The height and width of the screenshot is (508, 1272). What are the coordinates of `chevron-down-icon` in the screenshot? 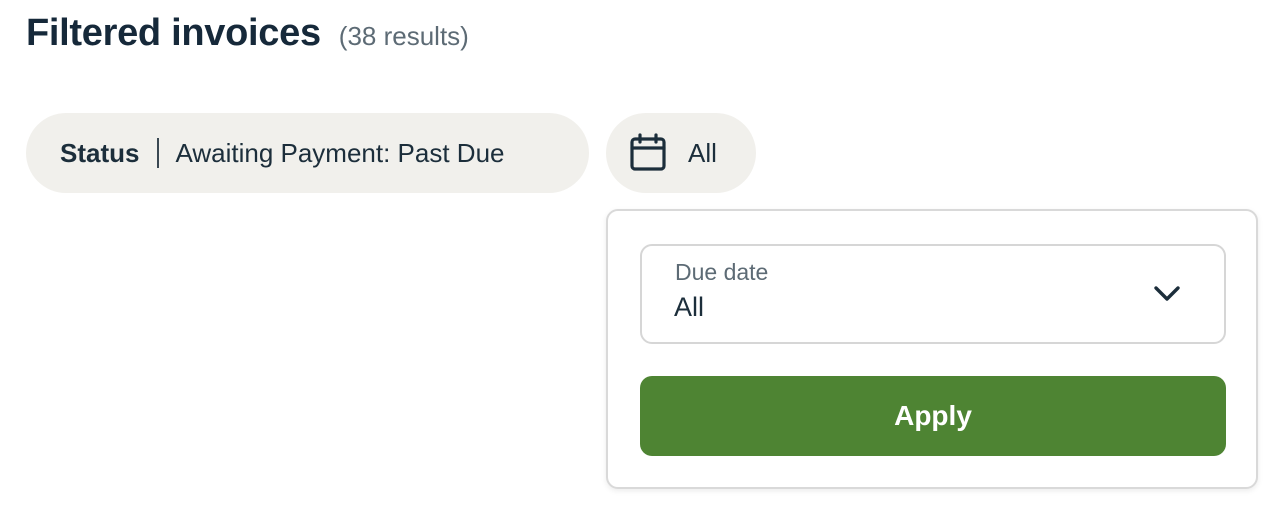 It's located at (1167, 293).